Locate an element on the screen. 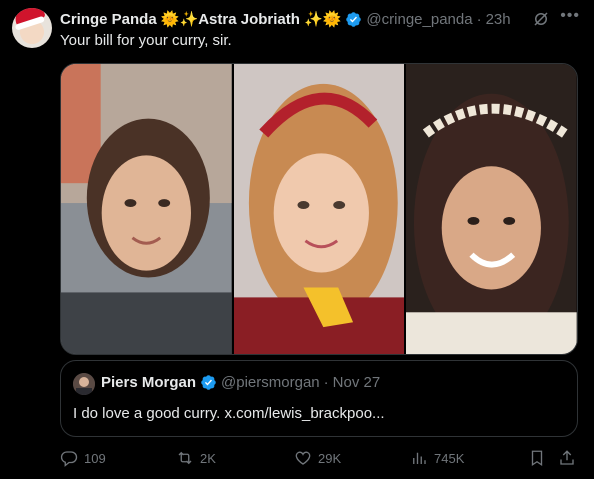  tweet-text: Your bill for your curry, sir. is located at coordinates (146, 40).